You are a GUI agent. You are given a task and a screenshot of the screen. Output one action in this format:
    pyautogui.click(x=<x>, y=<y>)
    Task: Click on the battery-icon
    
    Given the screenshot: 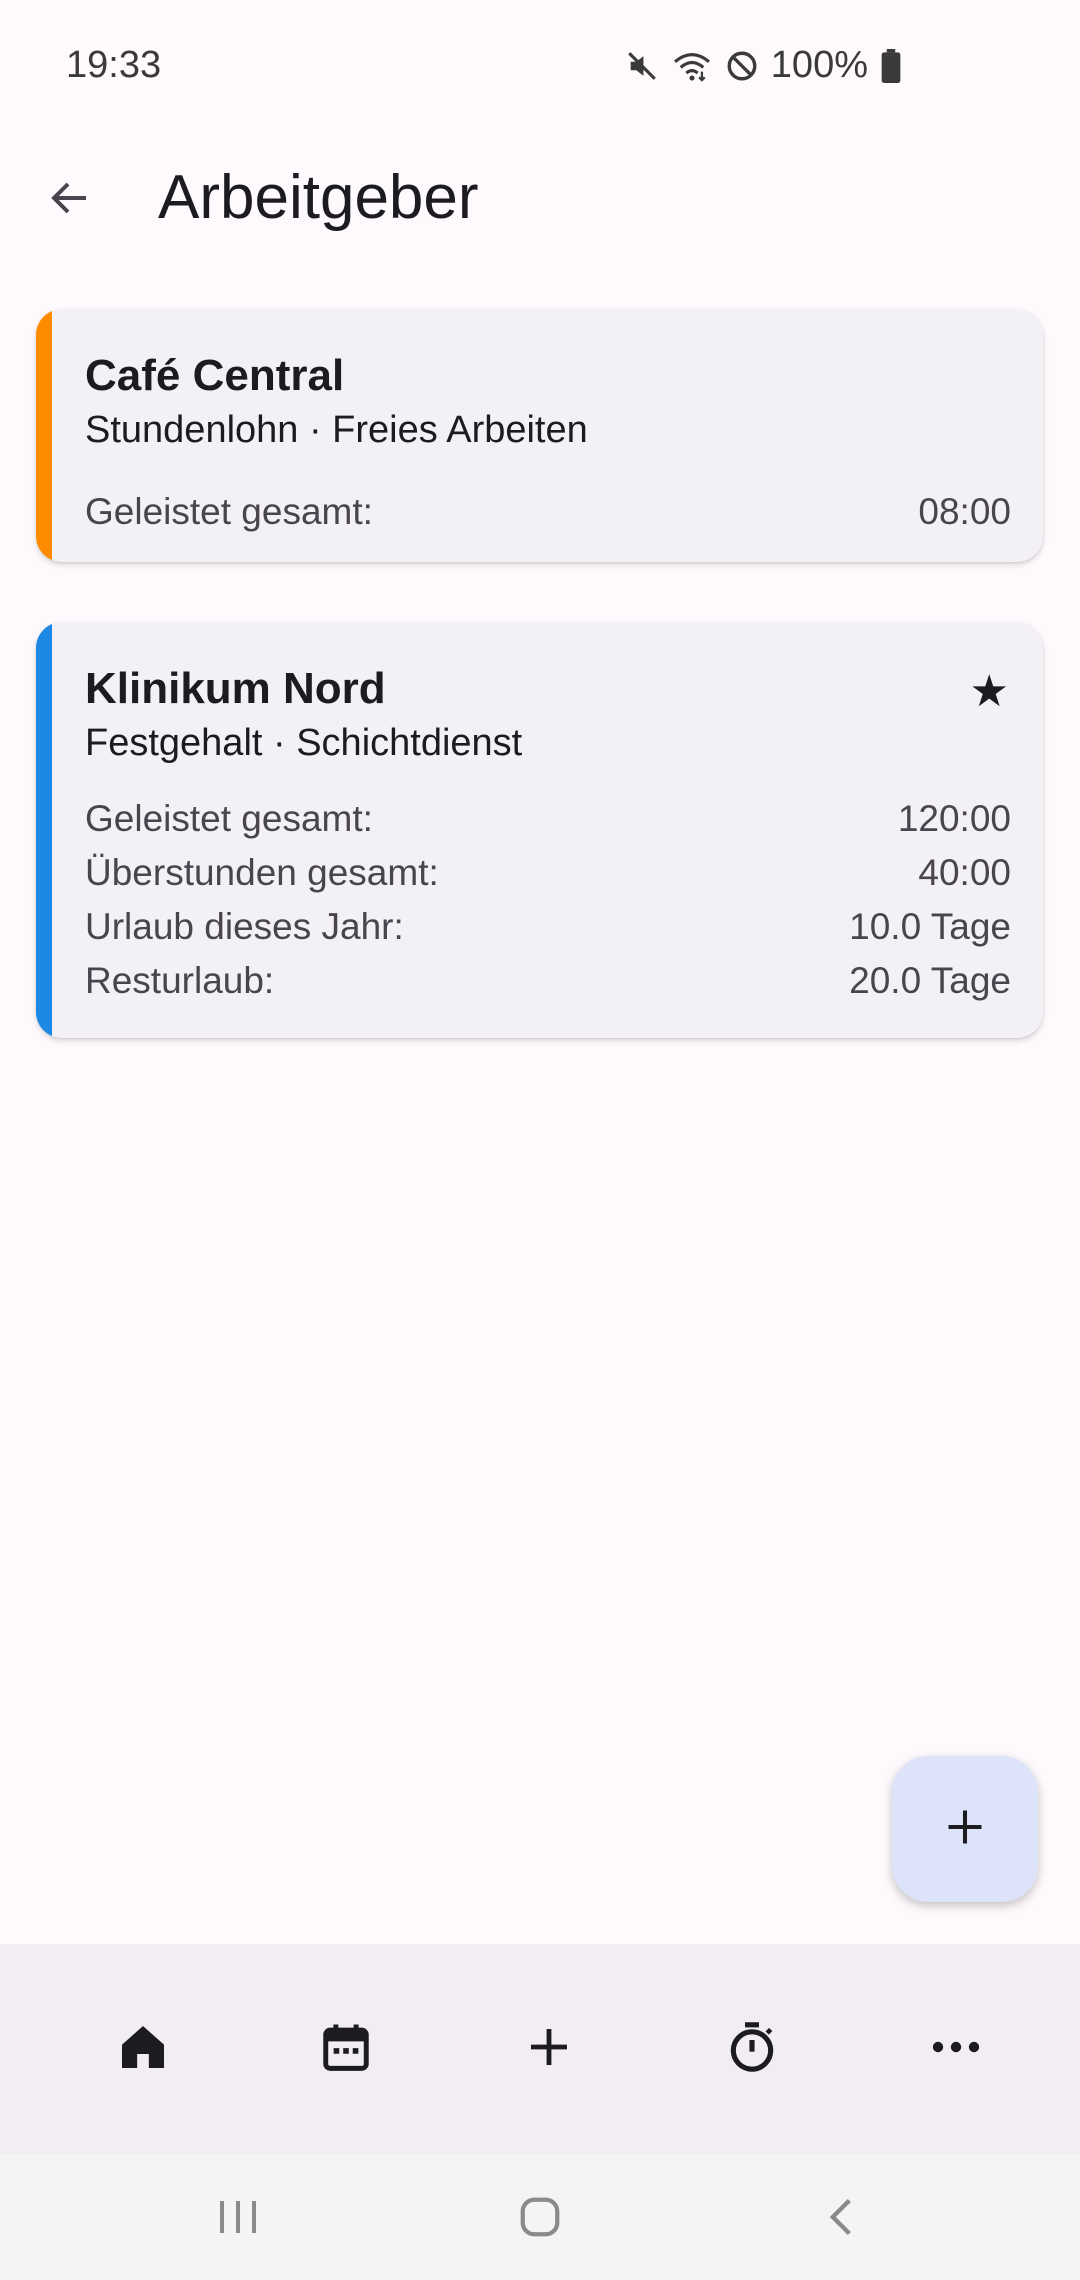 What is the action you would take?
    pyautogui.click(x=891, y=65)
    